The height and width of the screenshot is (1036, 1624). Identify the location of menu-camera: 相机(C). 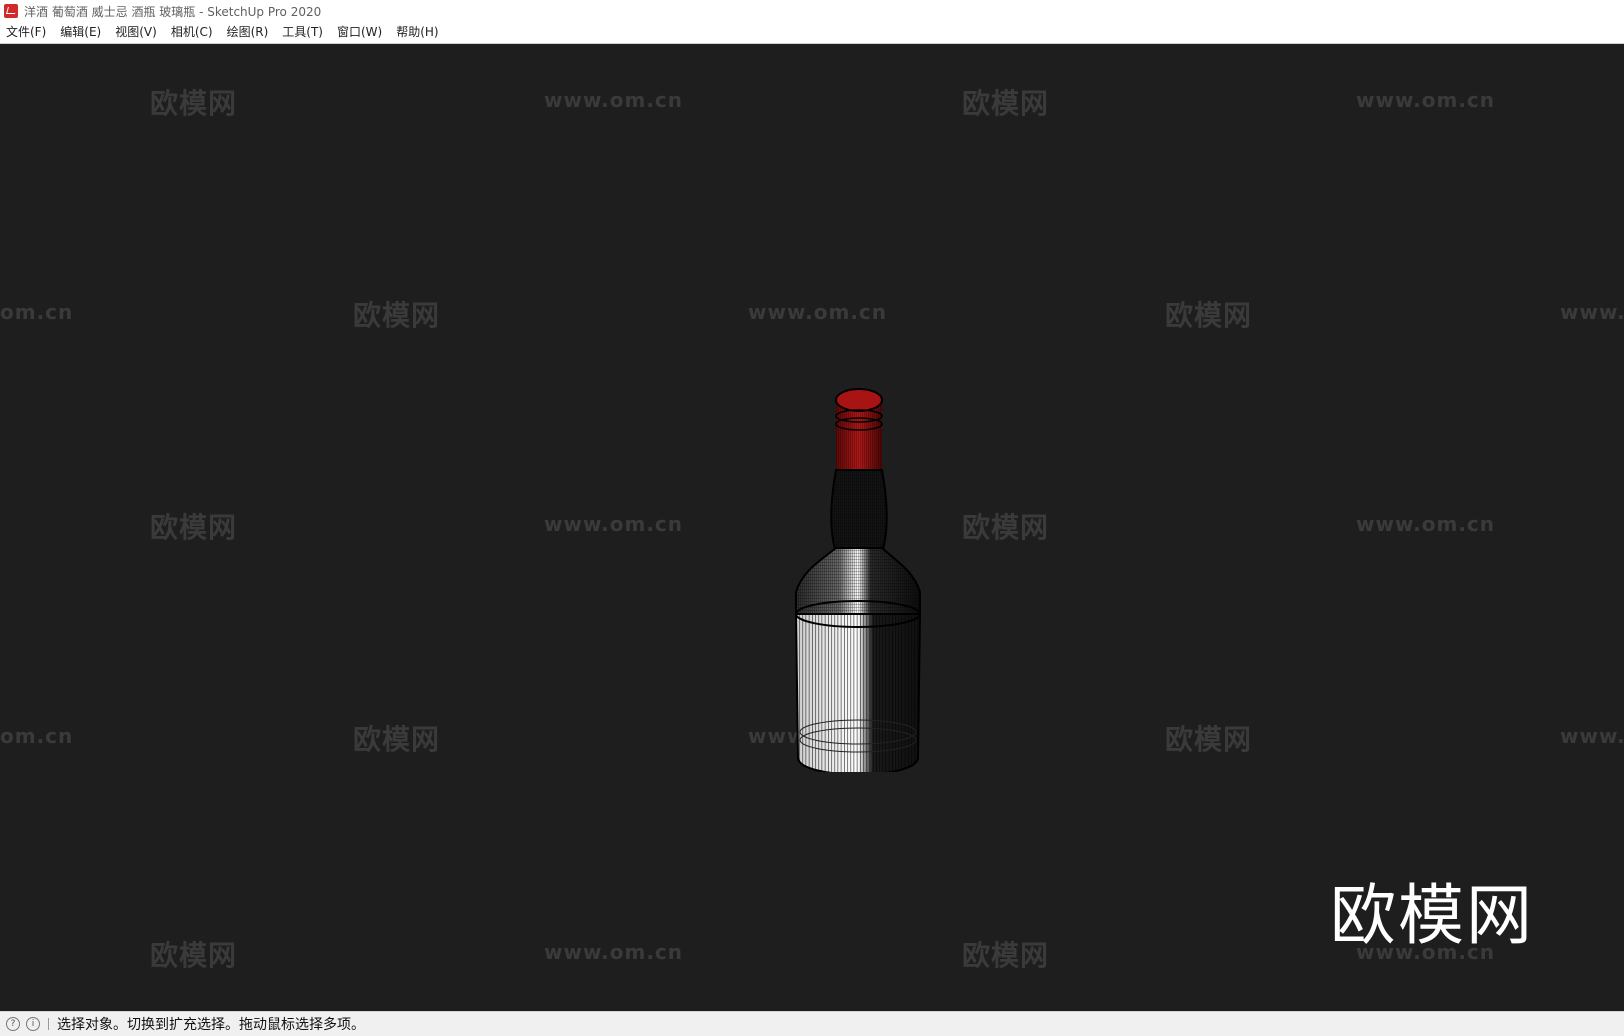
(192, 32).